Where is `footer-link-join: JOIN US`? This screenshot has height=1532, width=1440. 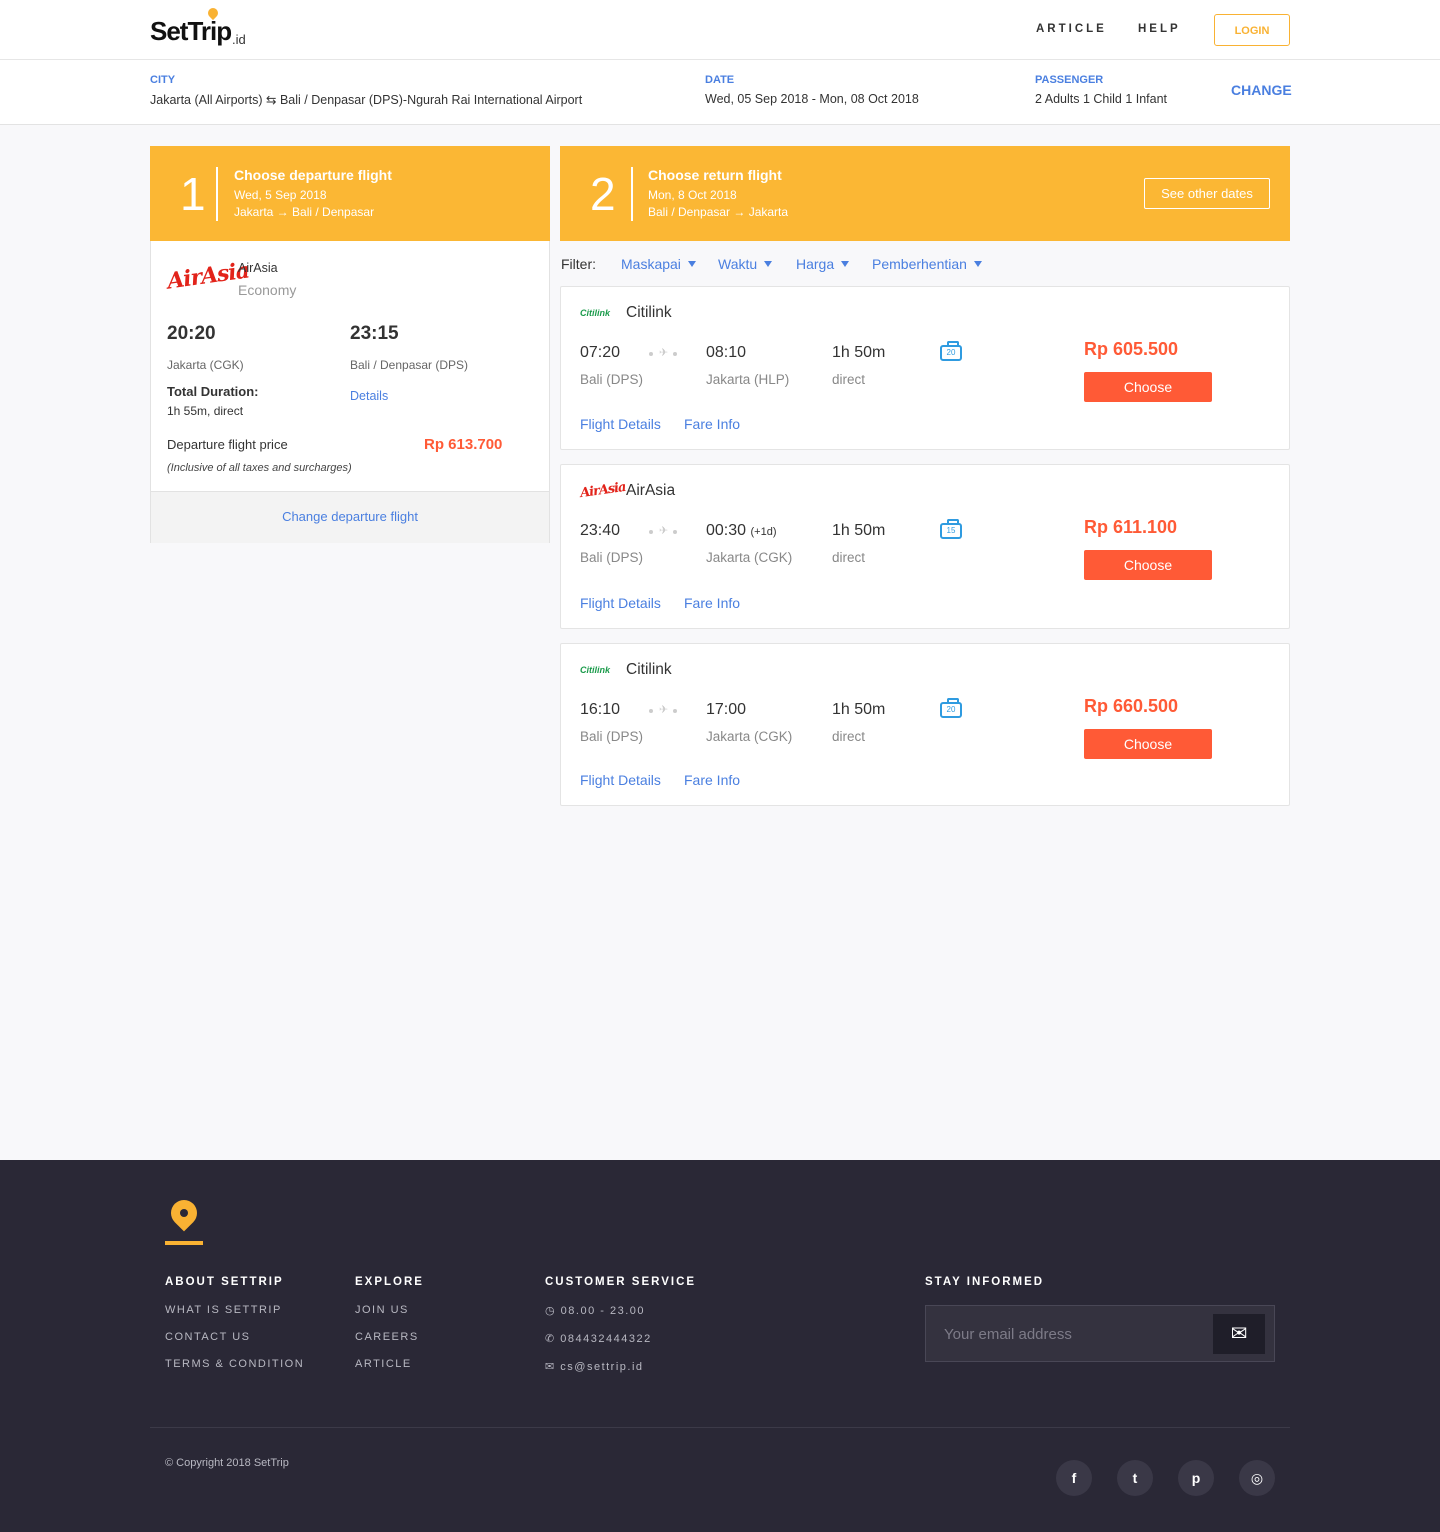
footer-link-join: JOIN US is located at coordinates (382, 1310).